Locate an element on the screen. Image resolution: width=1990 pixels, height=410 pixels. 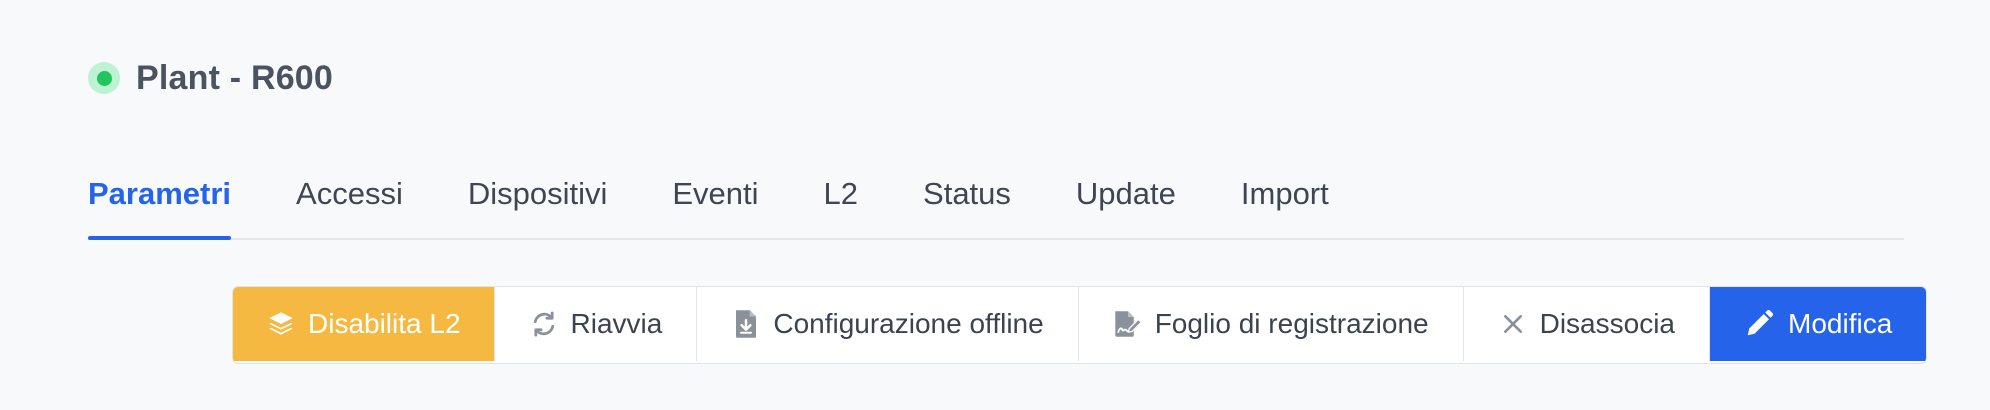
status-indicator is located at coordinates (104, 78).